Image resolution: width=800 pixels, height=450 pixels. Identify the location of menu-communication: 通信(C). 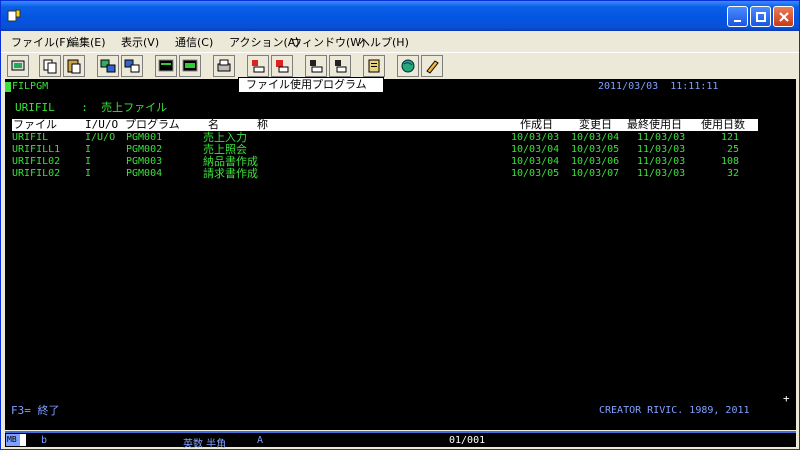
(194, 42).